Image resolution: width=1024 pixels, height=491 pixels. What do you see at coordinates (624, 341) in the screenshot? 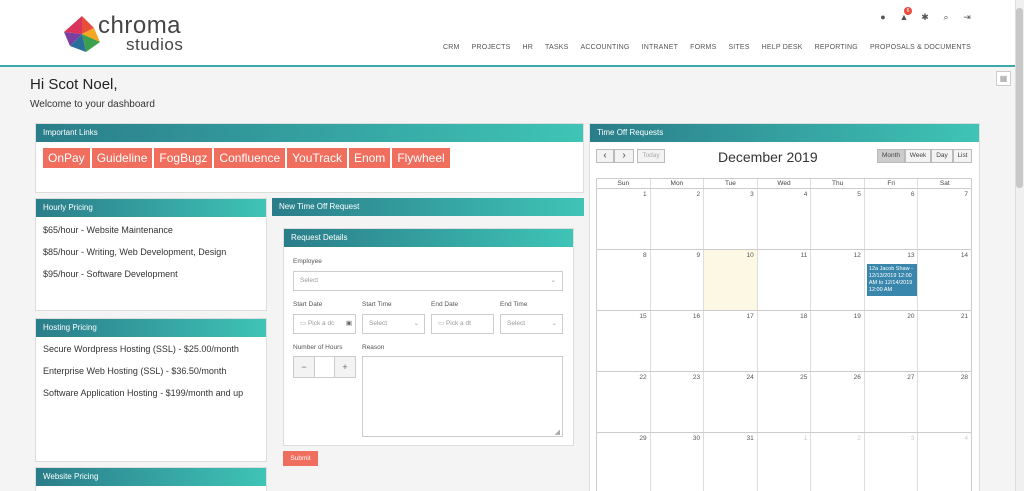
I see `calendar-day: 15` at bounding box center [624, 341].